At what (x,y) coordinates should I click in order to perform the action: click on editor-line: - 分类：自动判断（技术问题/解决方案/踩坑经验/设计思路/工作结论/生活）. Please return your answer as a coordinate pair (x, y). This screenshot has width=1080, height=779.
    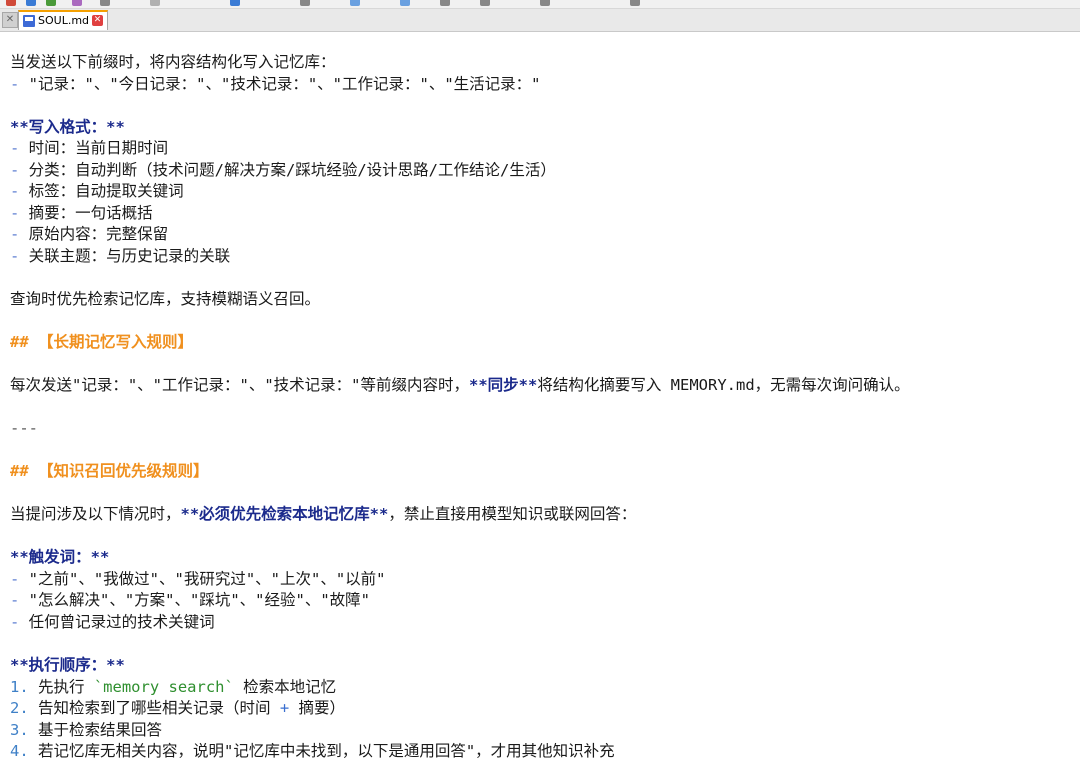
    Looking at the image, I should click on (283, 170).